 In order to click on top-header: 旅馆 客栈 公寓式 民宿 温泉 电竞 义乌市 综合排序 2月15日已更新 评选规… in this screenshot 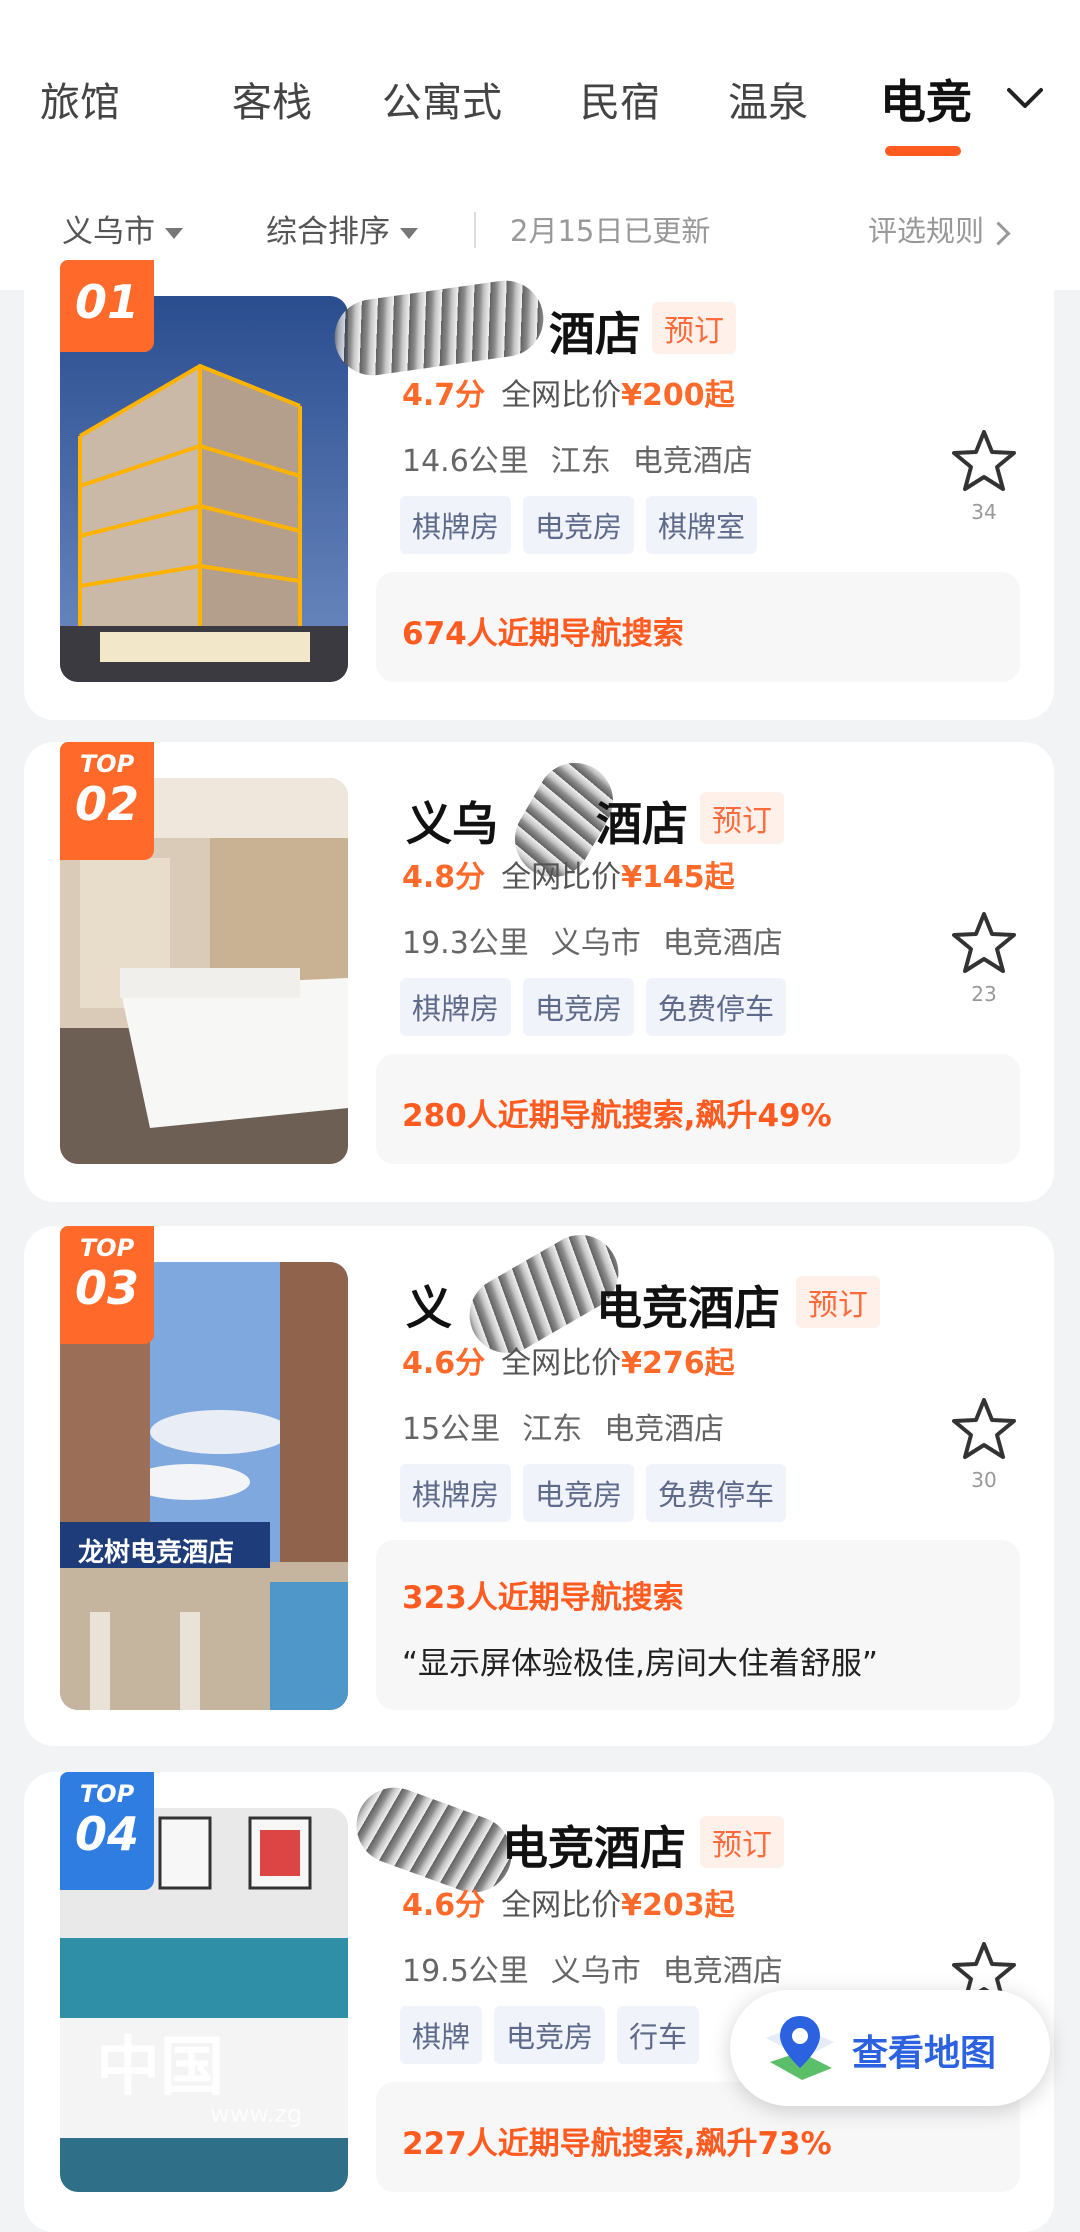, I will do `click(540, 145)`.